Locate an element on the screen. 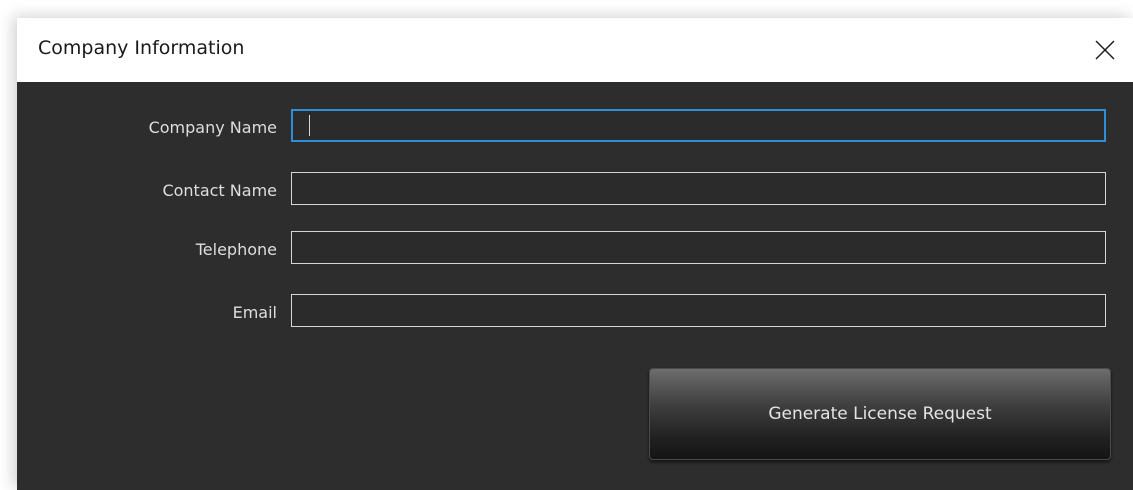 Image resolution: width=1133 pixels, height=490 pixels. email-row: Email is located at coordinates (575, 313).